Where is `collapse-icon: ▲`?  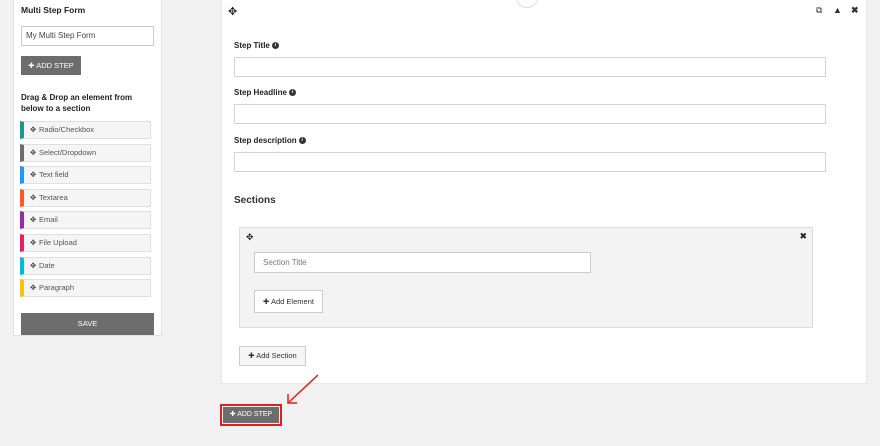
collapse-icon: ▲ is located at coordinates (837, 10).